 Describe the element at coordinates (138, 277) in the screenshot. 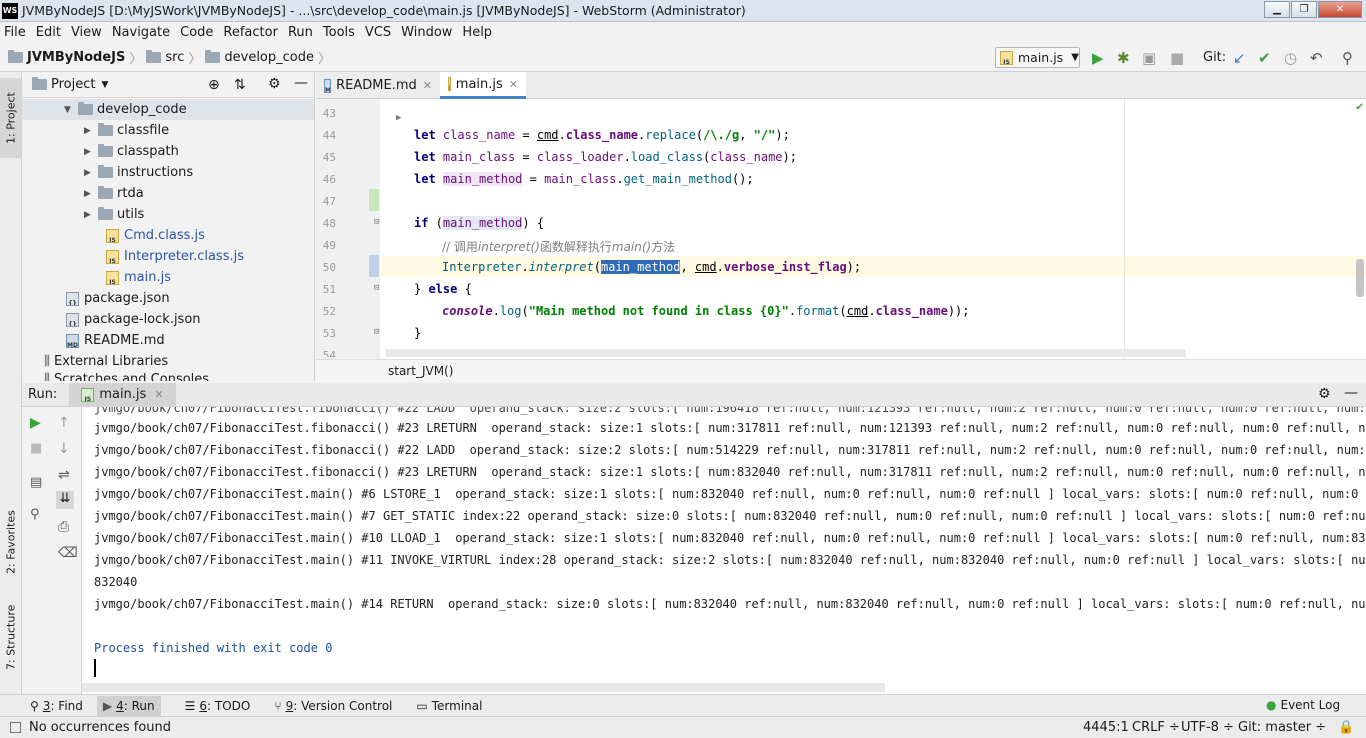

I see `tree-item-main-js: JS main.js` at that location.